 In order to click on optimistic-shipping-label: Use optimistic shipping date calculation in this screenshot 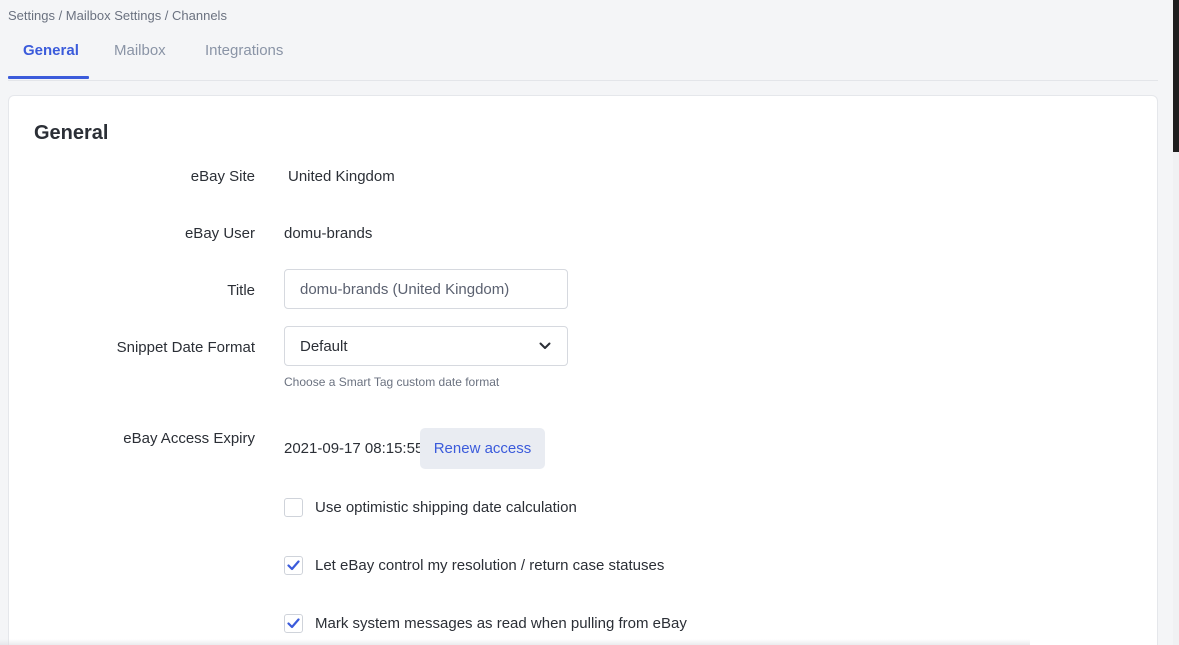, I will do `click(446, 507)`.